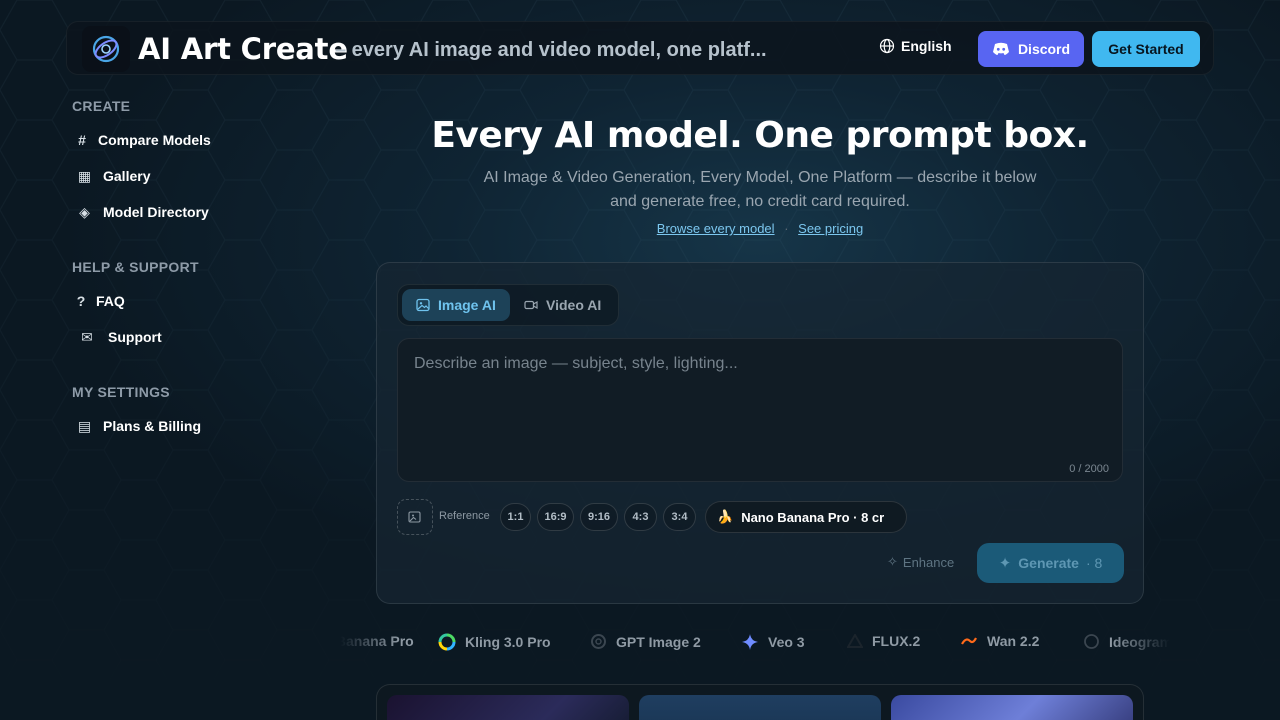  Describe the element at coordinates (1146, 49) in the screenshot. I see `get-started-button: Get Started` at that location.